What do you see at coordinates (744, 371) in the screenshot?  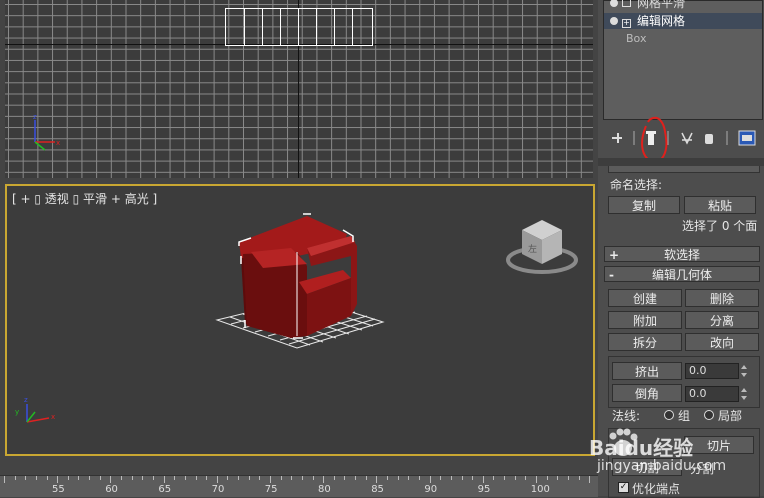 I see `extrude-spinner-arrows-icon` at bounding box center [744, 371].